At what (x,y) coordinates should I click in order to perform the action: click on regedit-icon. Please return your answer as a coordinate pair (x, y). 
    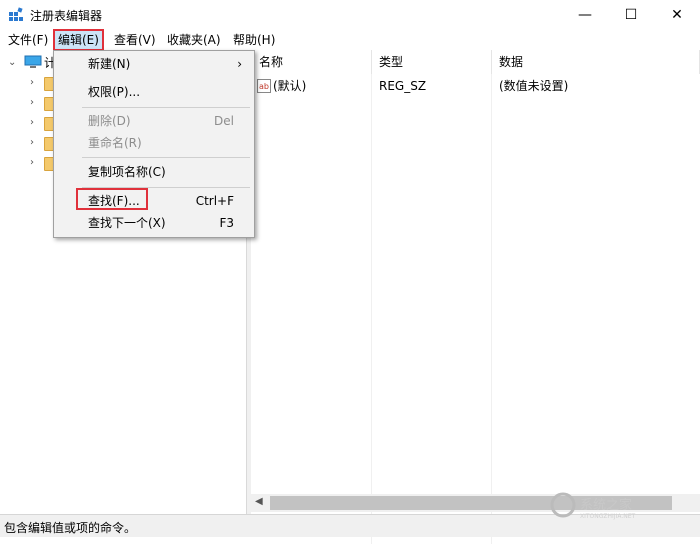
    Looking at the image, I should click on (16, 14).